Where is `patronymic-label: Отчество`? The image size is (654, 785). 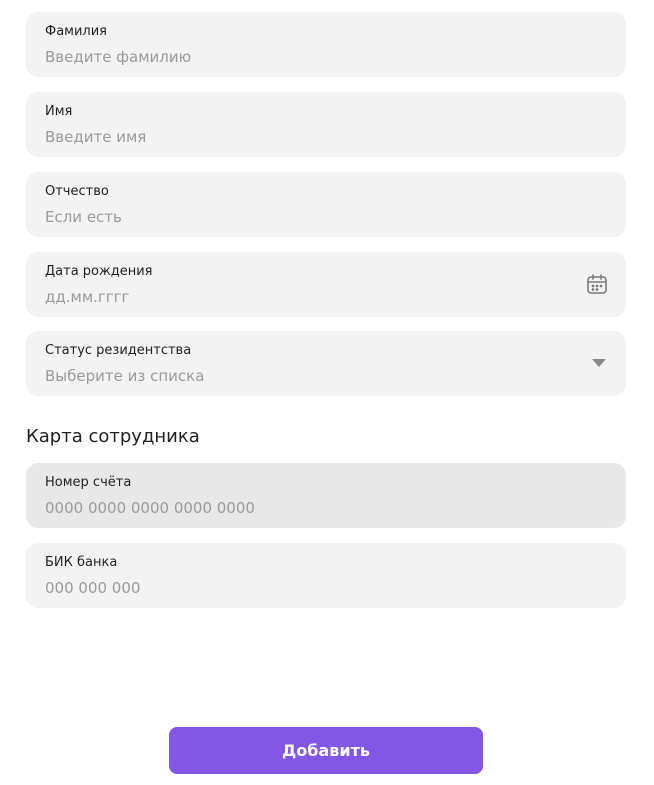 patronymic-label: Отчество is located at coordinates (77, 191).